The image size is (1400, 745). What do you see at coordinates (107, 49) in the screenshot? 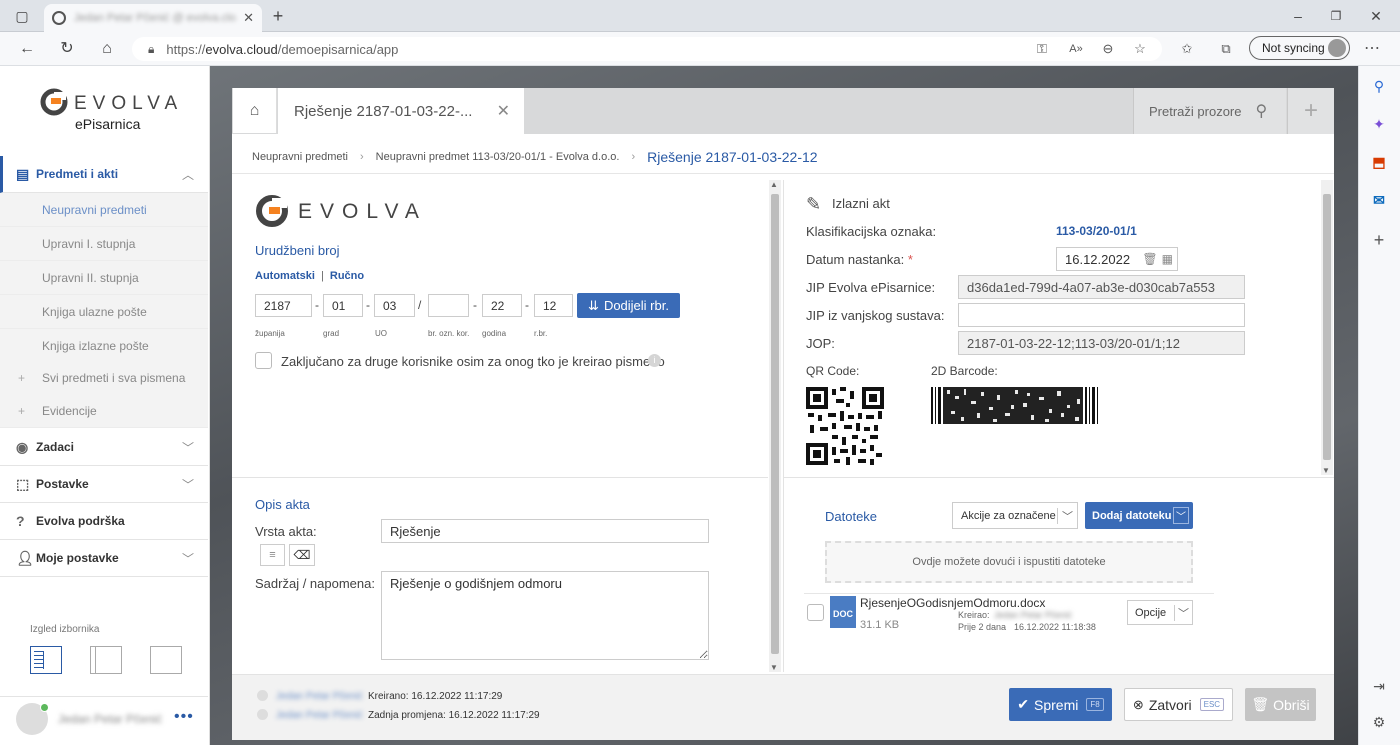
I see `home-icon: ⌂` at bounding box center [107, 49].